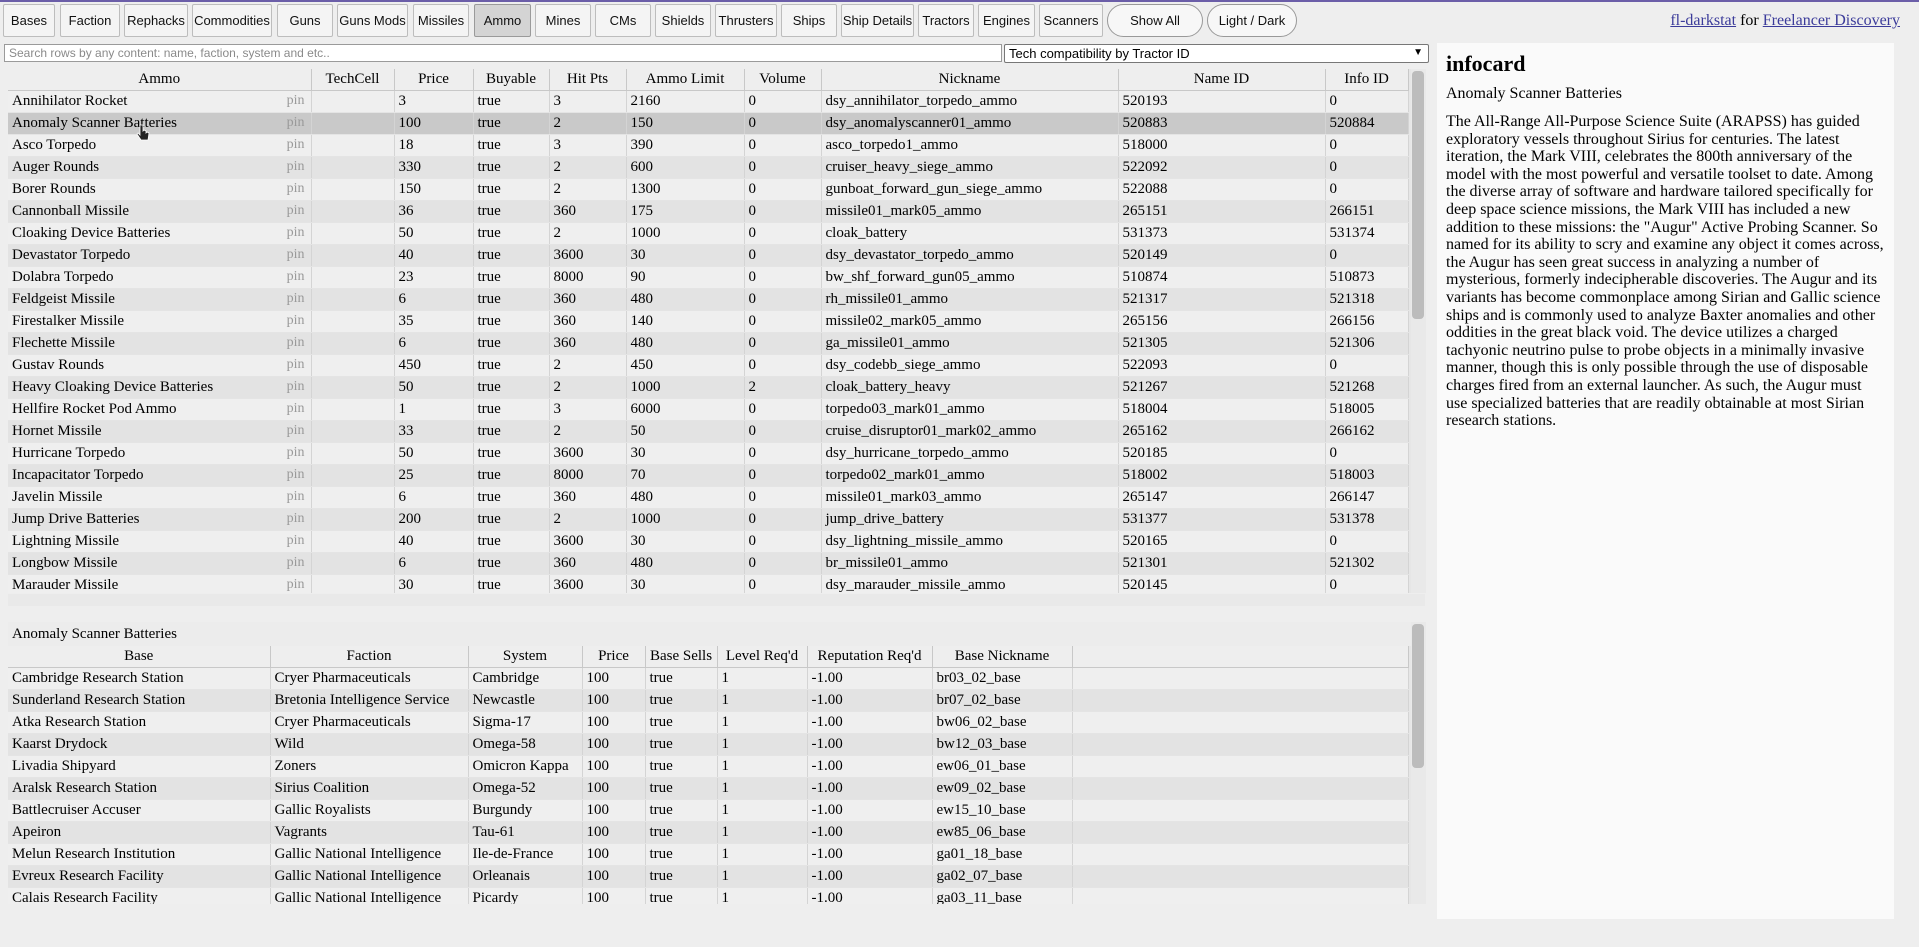 Image resolution: width=1919 pixels, height=947 pixels. Describe the element at coordinates (156, 20) in the screenshot. I see `tab-rephacks: Rephacks` at that location.